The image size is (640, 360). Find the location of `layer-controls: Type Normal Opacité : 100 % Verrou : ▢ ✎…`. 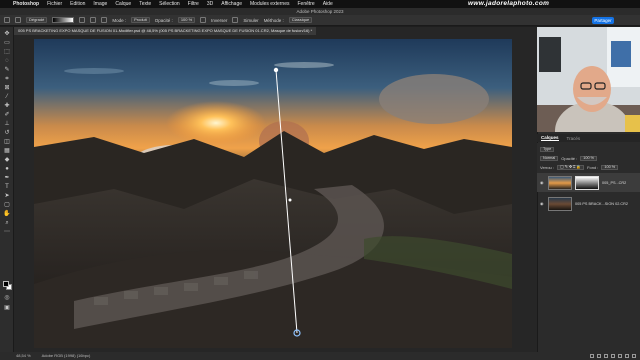

layer-controls: Type Normal Opacité : 100 % Verrou : ▢ ✎… is located at coordinates (588, 158).